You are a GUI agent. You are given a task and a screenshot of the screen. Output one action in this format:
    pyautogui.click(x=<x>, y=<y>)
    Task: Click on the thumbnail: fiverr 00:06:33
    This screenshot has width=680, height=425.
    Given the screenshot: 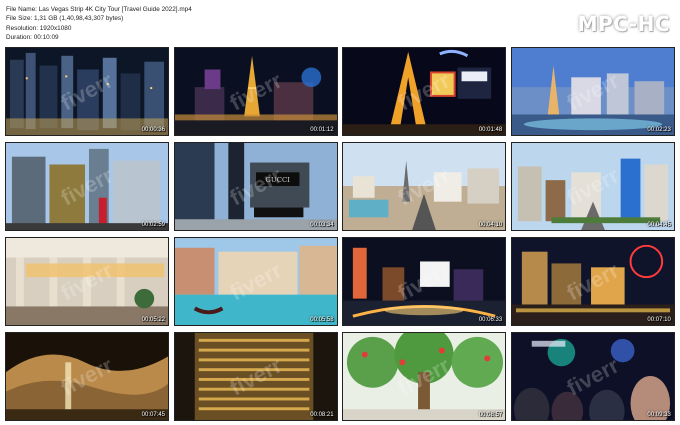 What is the action you would take?
    pyautogui.click(x=424, y=281)
    